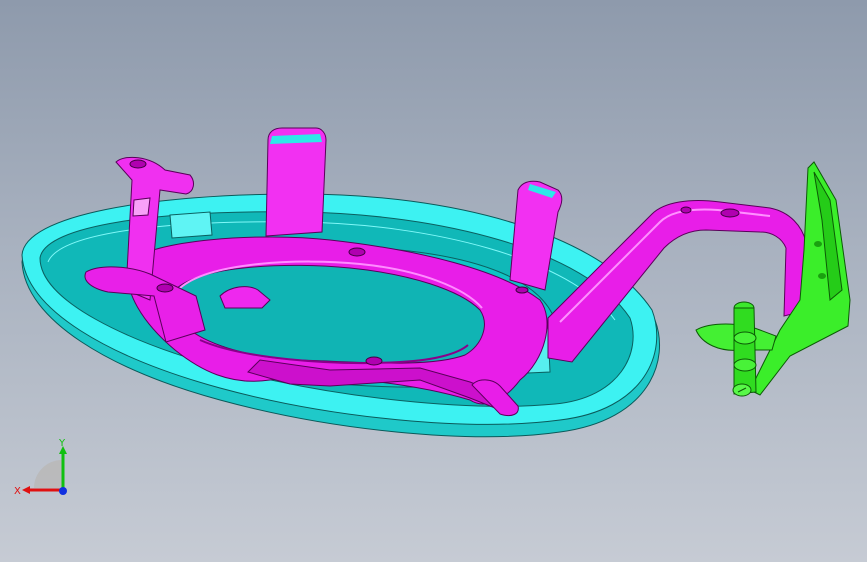 This screenshot has width=867, height=562. Describe the element at coordinates (48, 474) in the screenshot. I see `triad-plane-shading` at that location.